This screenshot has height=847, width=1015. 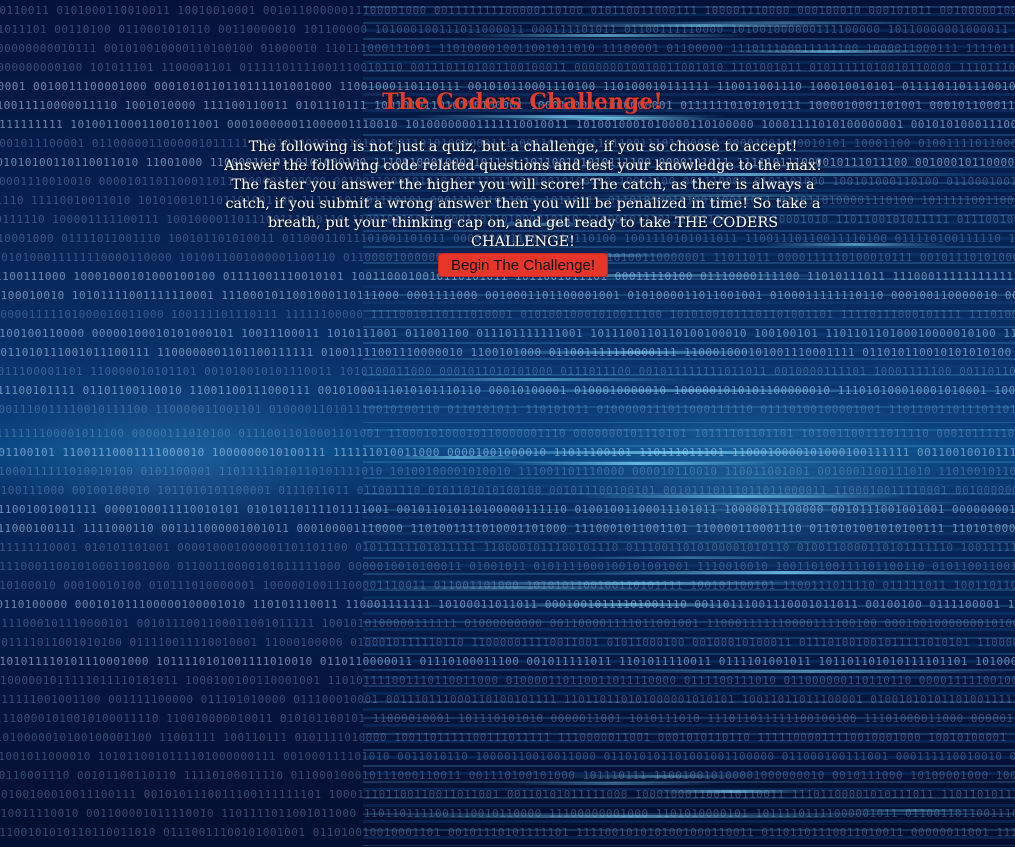 What do you see at coordinates (522, 102) in the screenshot?
I see `page-title: The Coders Challenge!` at bounding box center [522, 102].